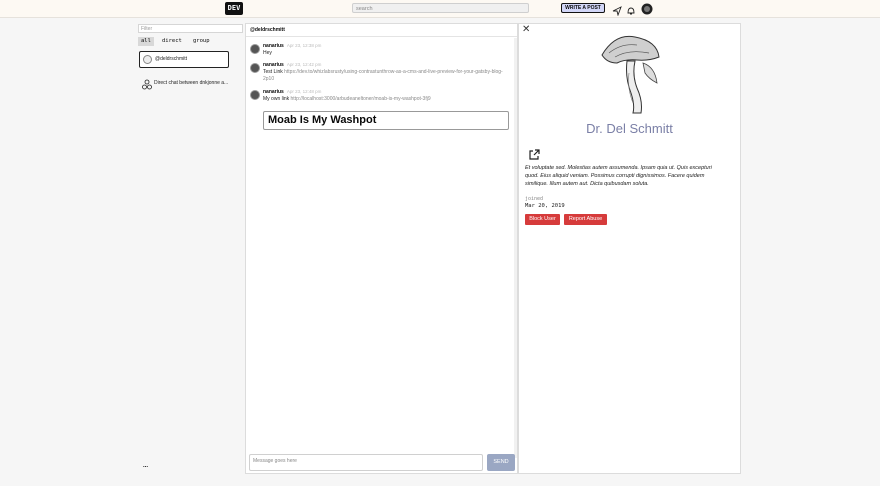 This screenshot has width=880, height=486. What do you see at coordinates (267, 53) in the screenshot?
I see `message-text: Hey` at bounding box center [267, 53].